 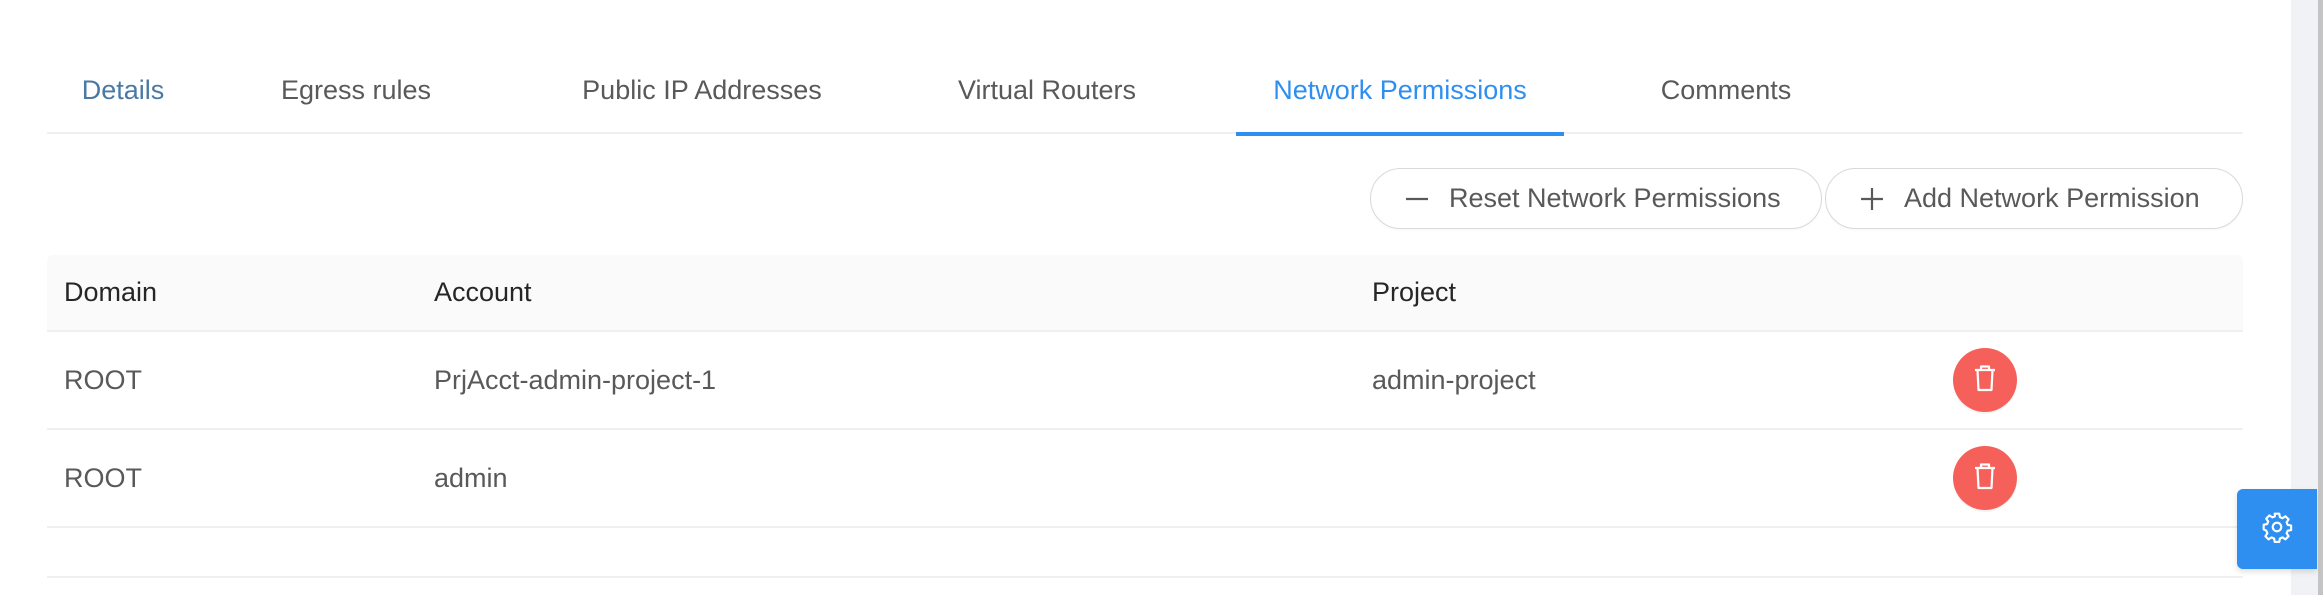 I want to click on tab-virtual-routers: Virtual Routers, so click(x=1047, y=67).